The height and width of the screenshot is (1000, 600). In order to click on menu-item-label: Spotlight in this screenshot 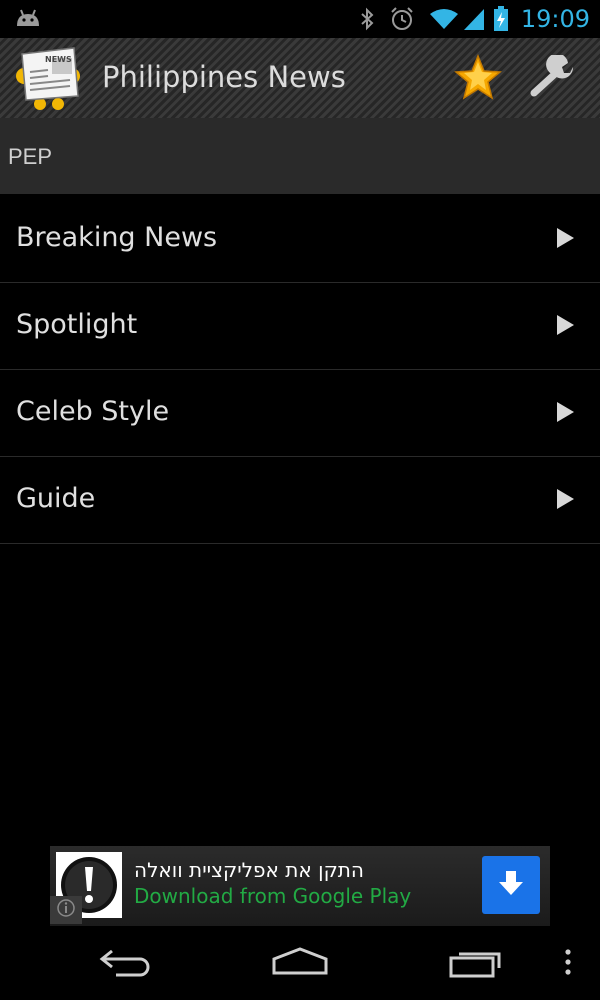, I will do `click(77, 324)`.